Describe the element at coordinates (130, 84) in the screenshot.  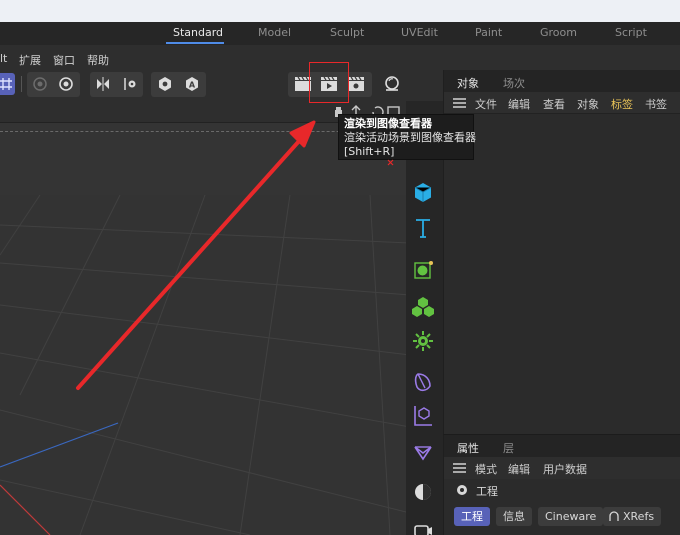
I see `symmetry-settings-icon` at that location.